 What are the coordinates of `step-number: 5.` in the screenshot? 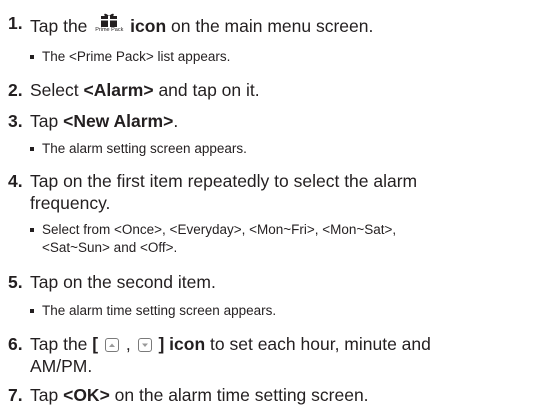 It's located at (15, 282).